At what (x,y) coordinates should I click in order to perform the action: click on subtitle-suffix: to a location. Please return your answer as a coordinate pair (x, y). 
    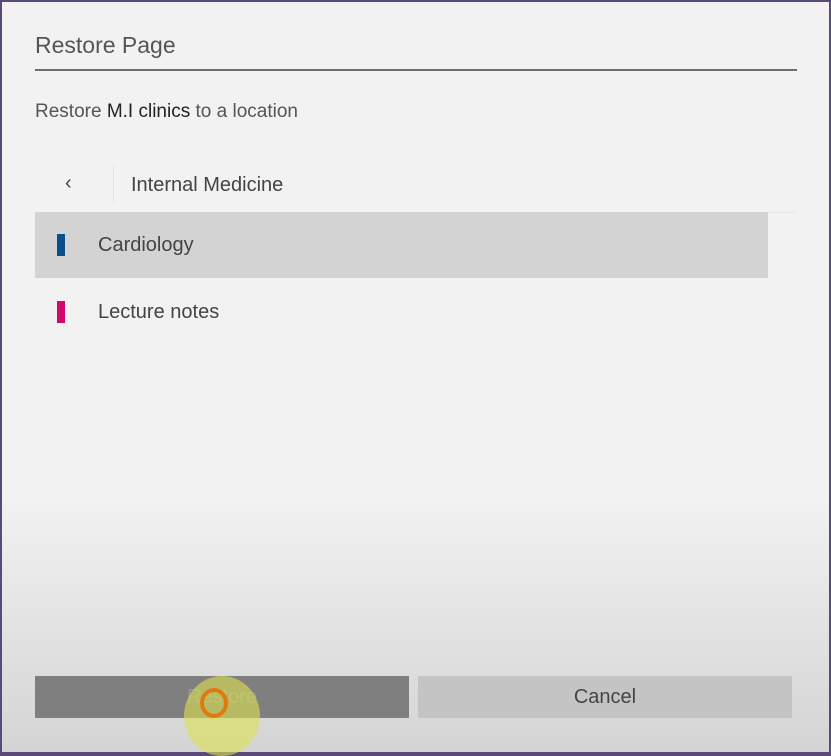
    Looking at the image, I should click on (244, 111).